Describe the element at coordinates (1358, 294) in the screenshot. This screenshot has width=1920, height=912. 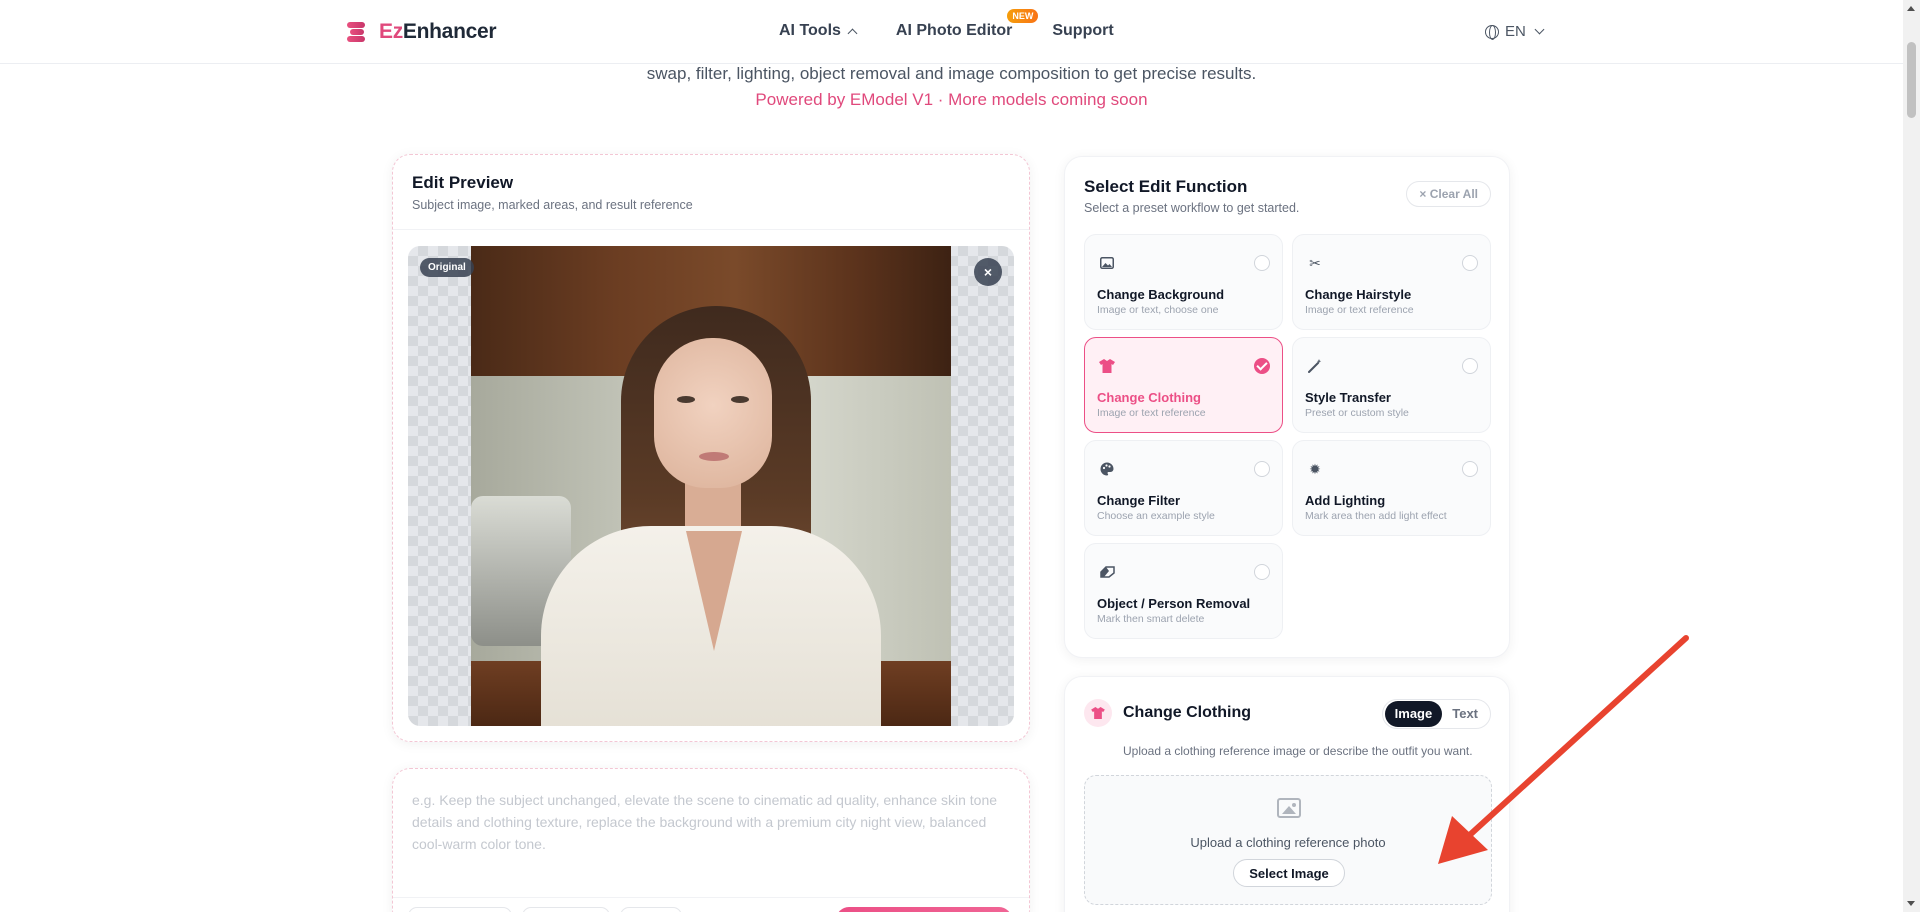
I see `option-title: Change Hairstyle` at that location.